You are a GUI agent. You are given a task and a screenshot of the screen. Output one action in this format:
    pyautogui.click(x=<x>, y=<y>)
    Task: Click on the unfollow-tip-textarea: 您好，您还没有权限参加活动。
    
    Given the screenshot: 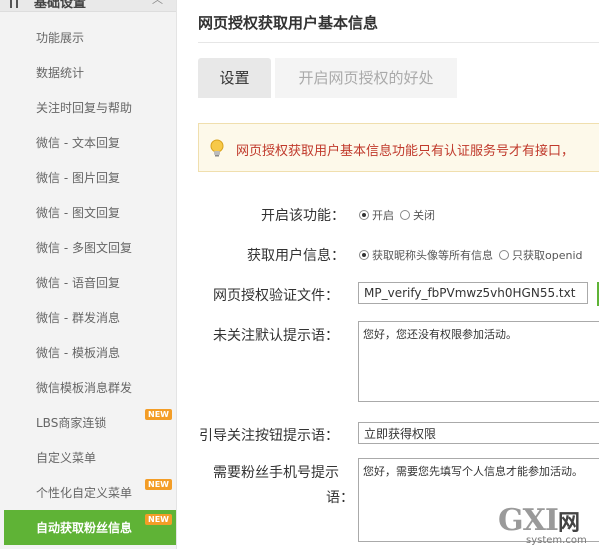 What is the action you would take?
    pyautogui.click(x=478, y=361)
    